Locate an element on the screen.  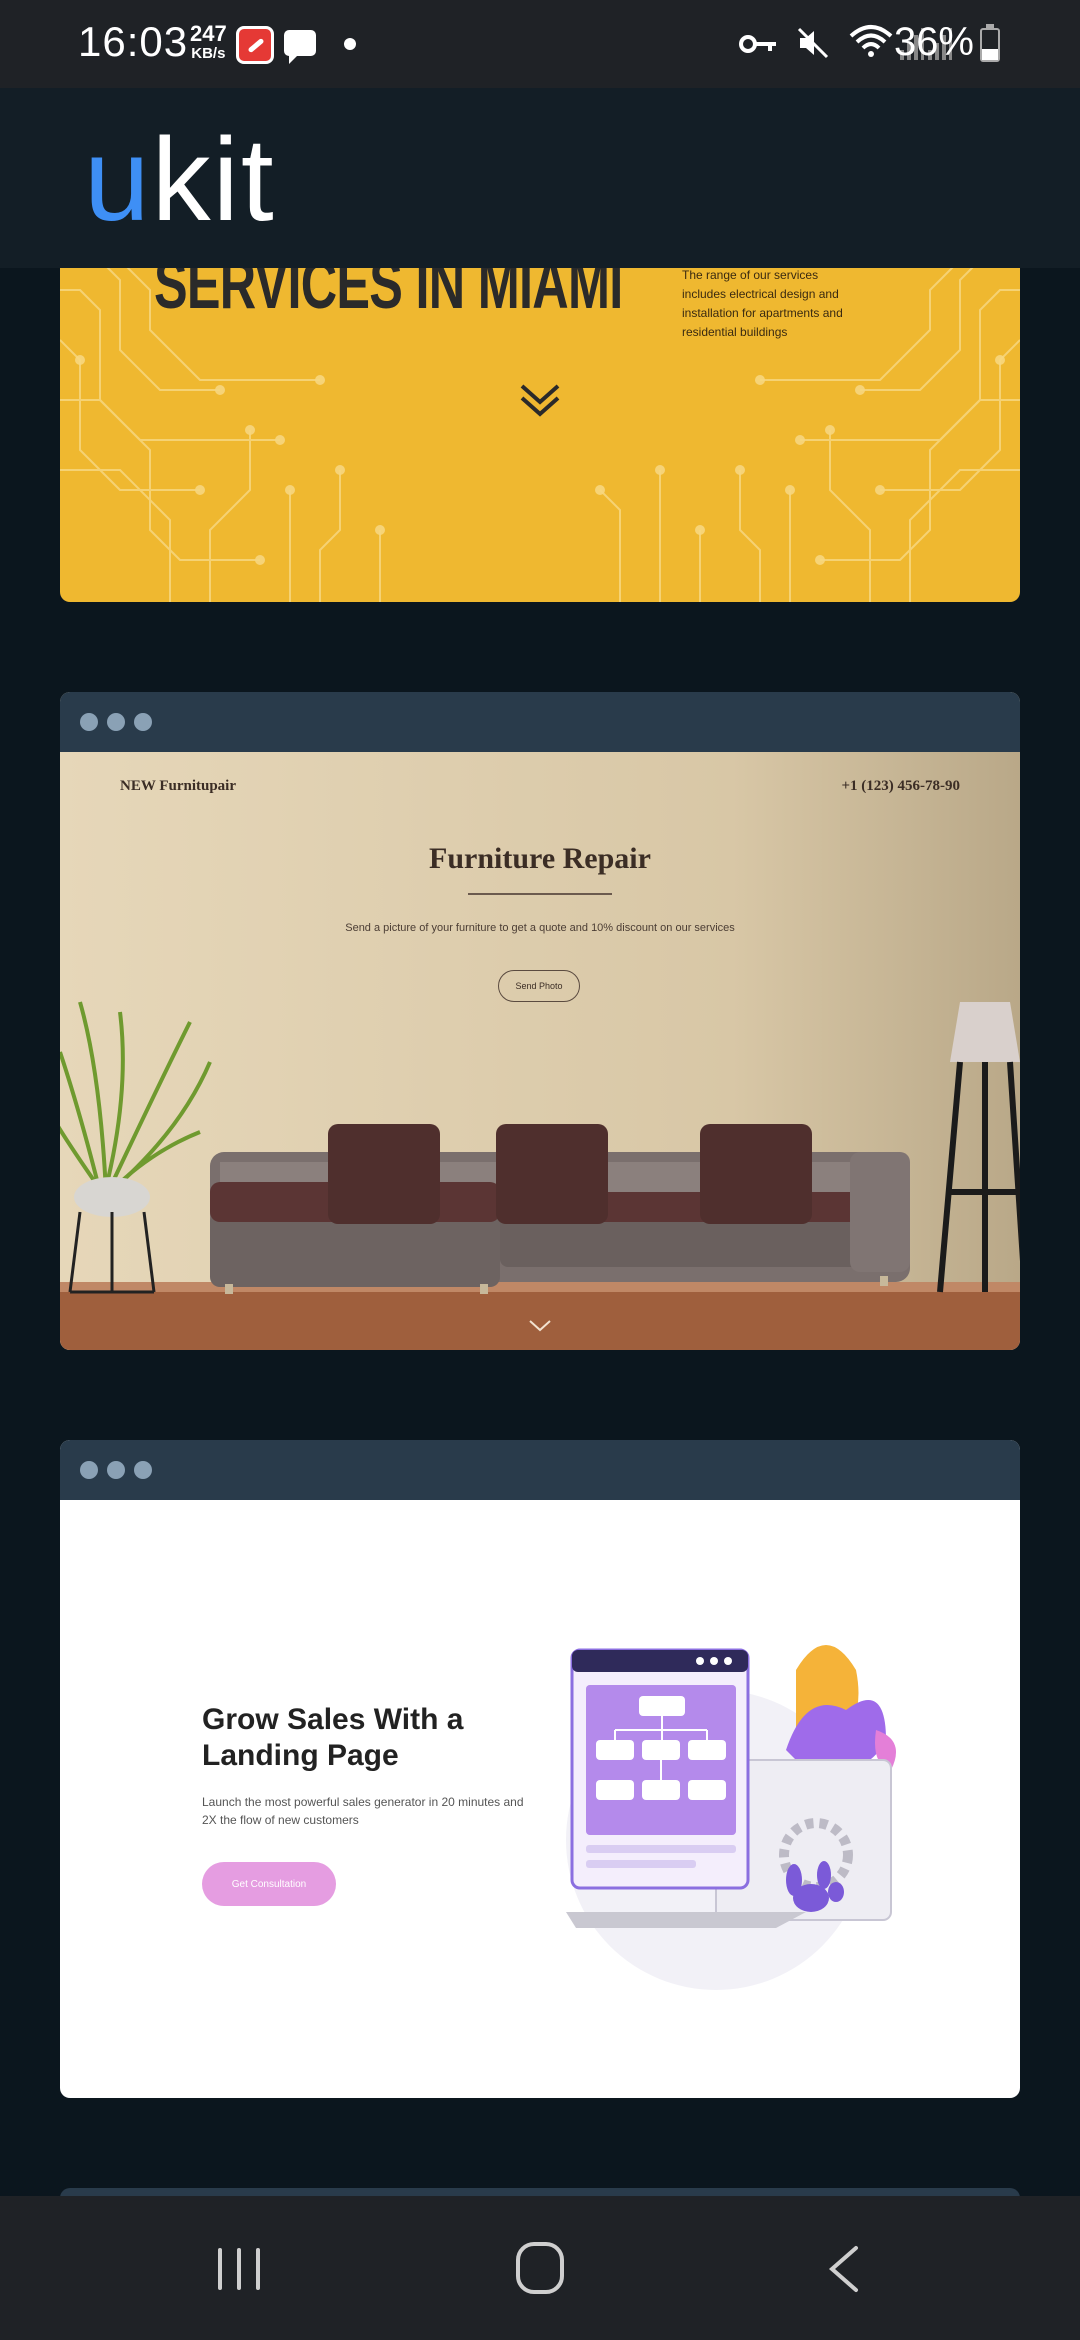
chevron-down-icon is located at coordinates (540, 1326).